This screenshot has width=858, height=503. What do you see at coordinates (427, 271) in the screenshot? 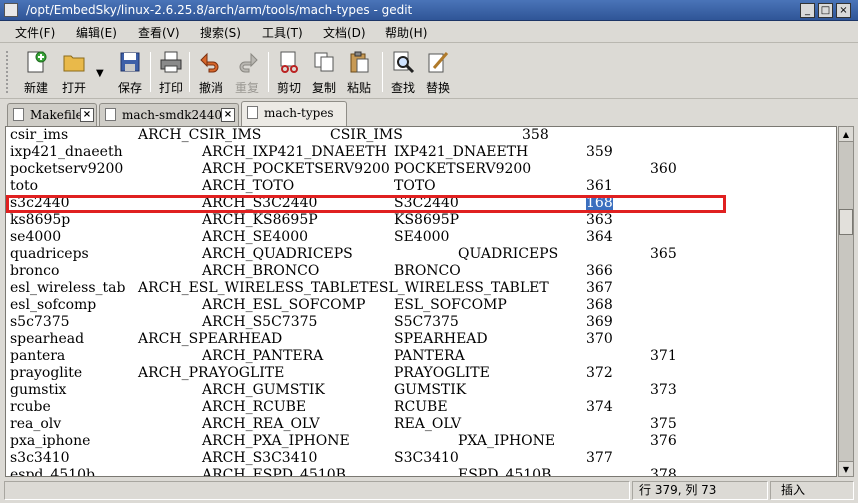
I see `col-mach-type: BRONCO` at bounding box center [427, 271].